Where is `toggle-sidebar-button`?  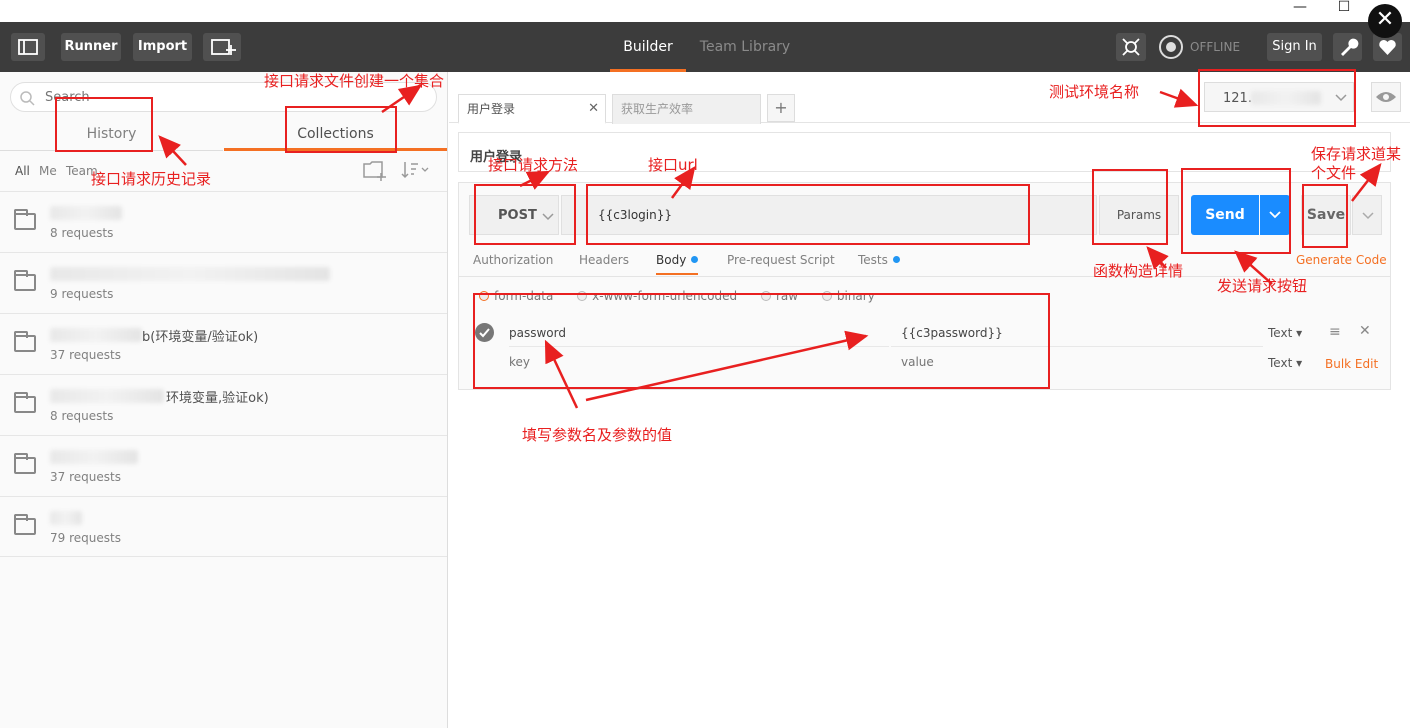
toggle-sidebar-button is located at coordinates (28, 47).